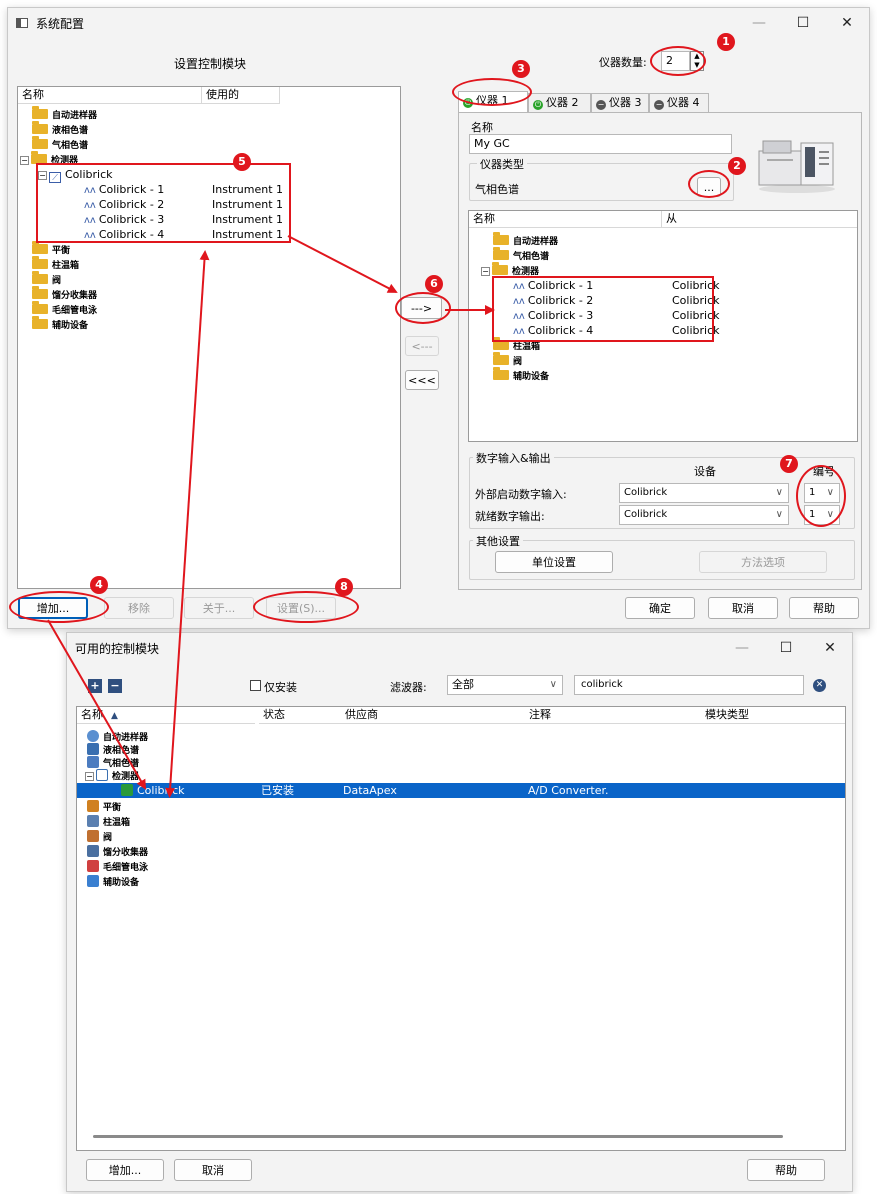  Describe the element at coordinates (673, 300) in the screenshot. I see `tree-item-colibrick-2: ʌʌ Colibrick - 2 Colibrick` at that location.